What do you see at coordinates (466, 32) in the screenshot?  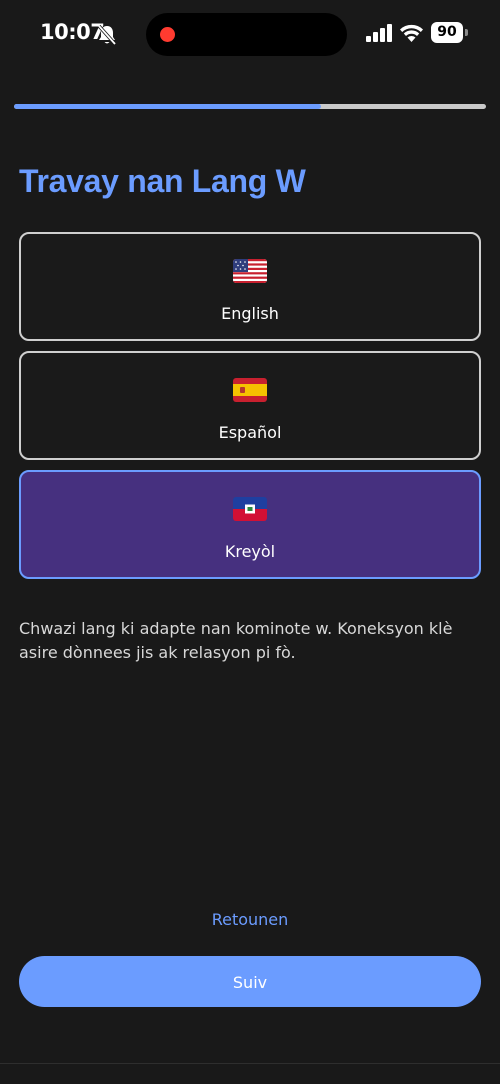 I see `battery-cap` at bounding box center [466, 32].